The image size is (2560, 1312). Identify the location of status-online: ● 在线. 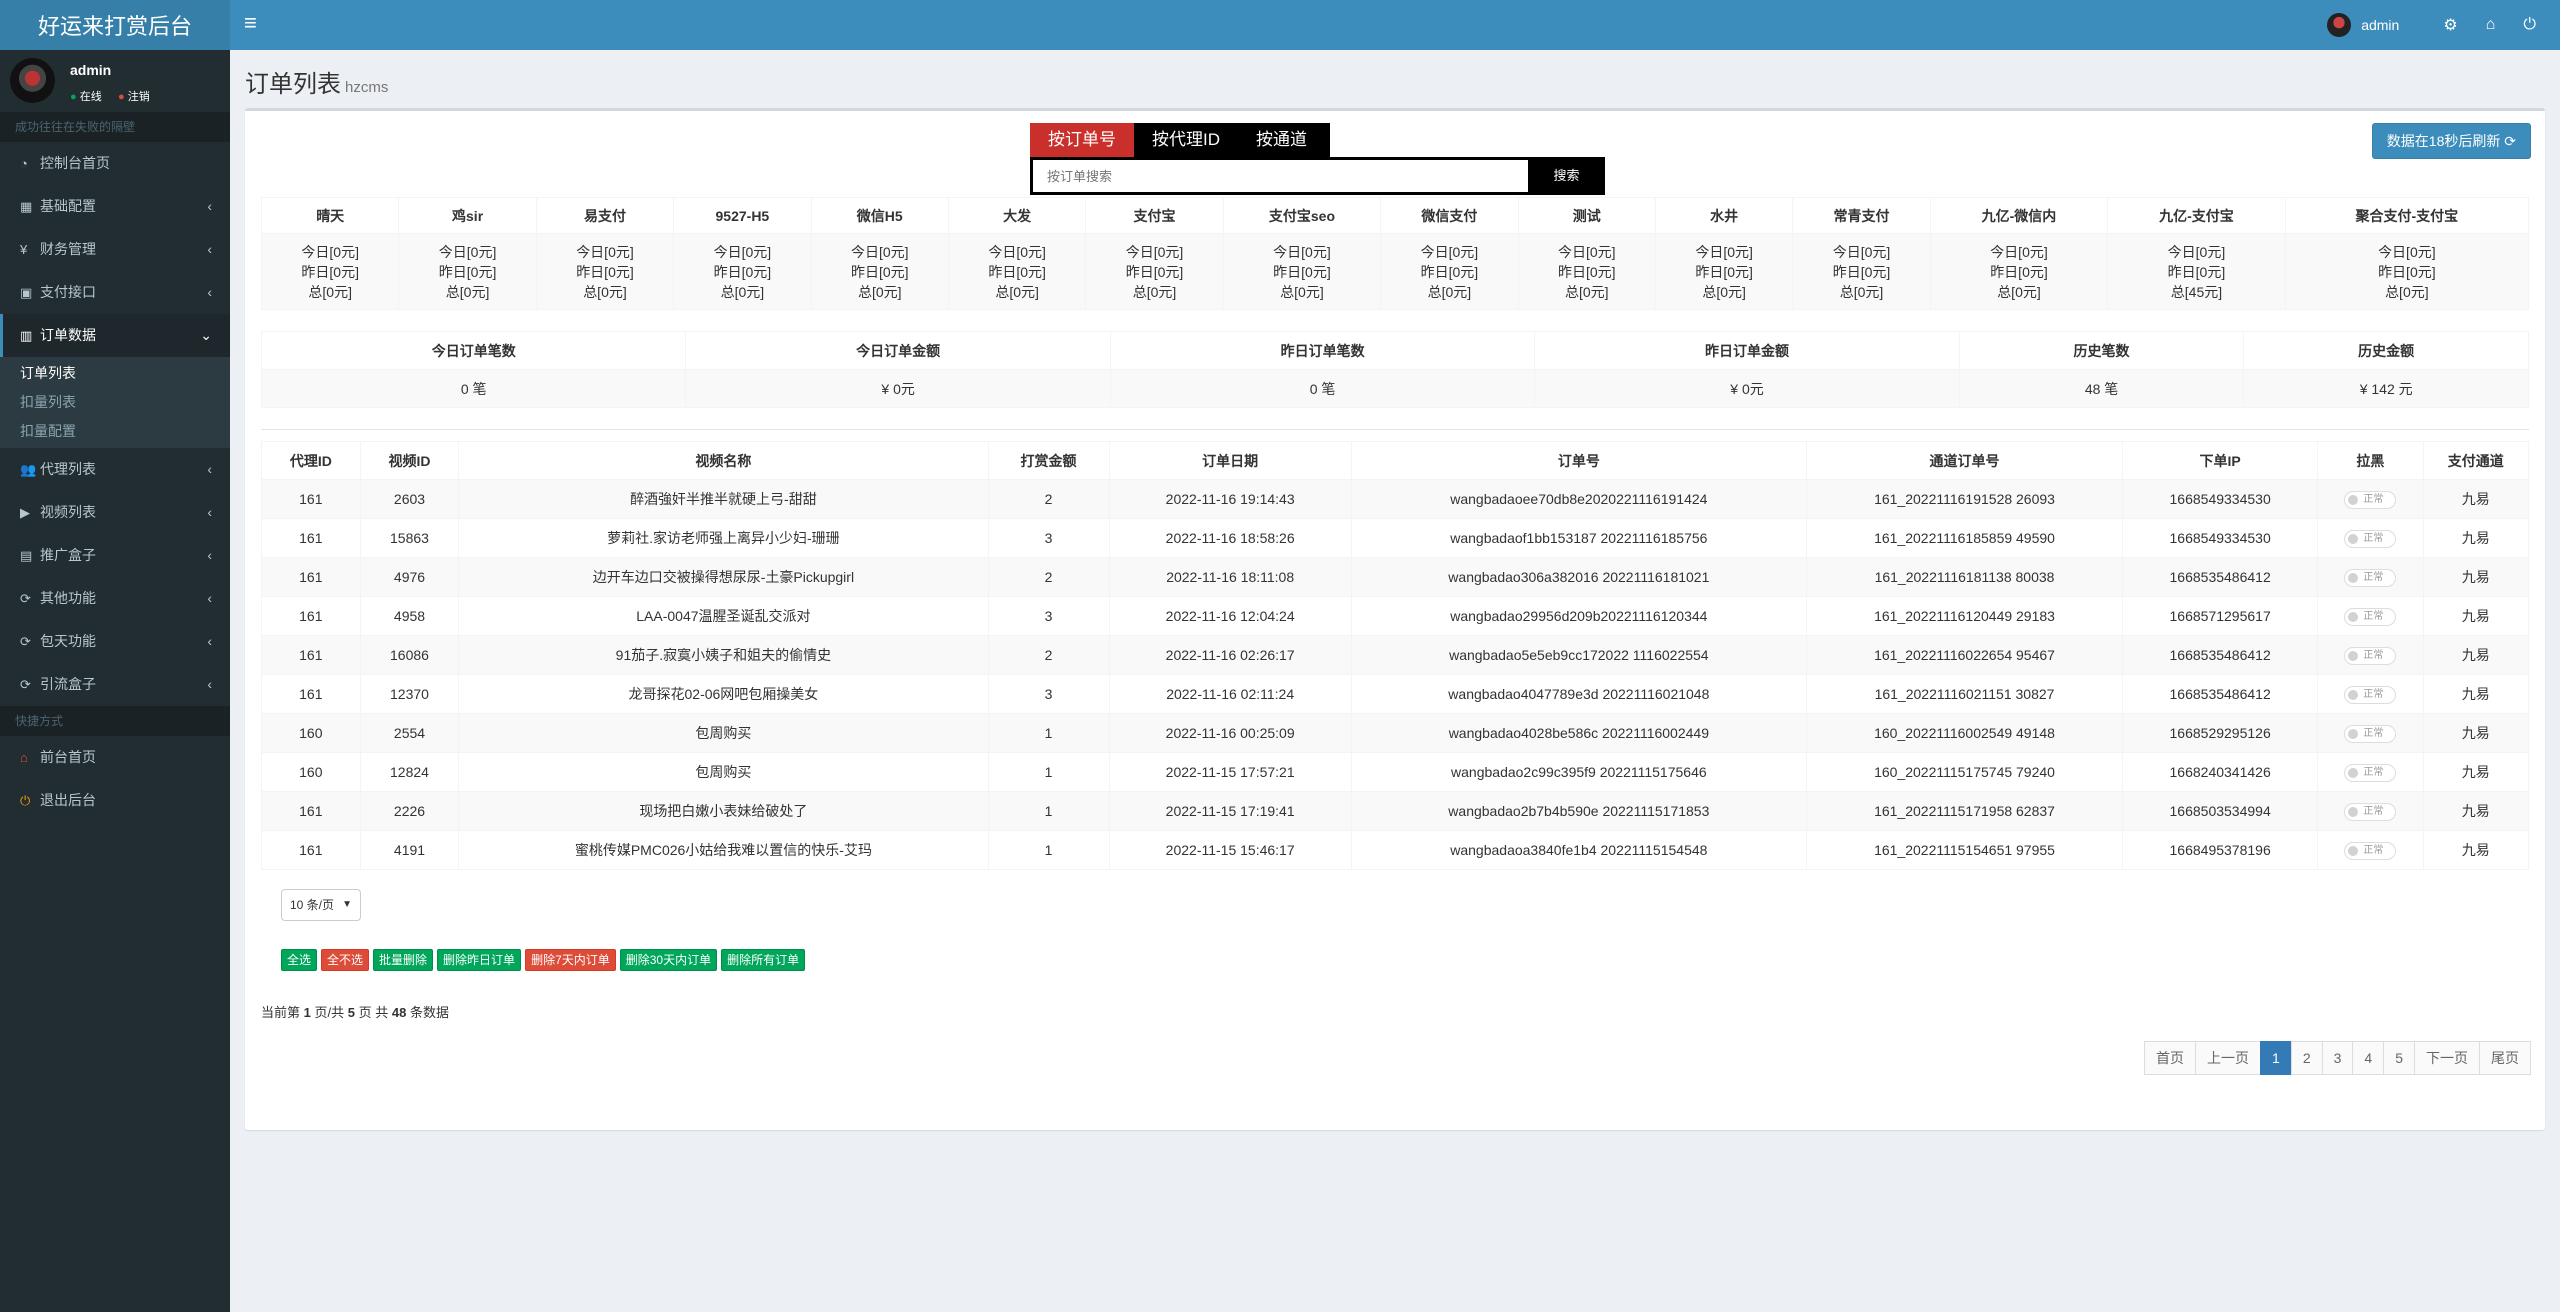
(86, 96).